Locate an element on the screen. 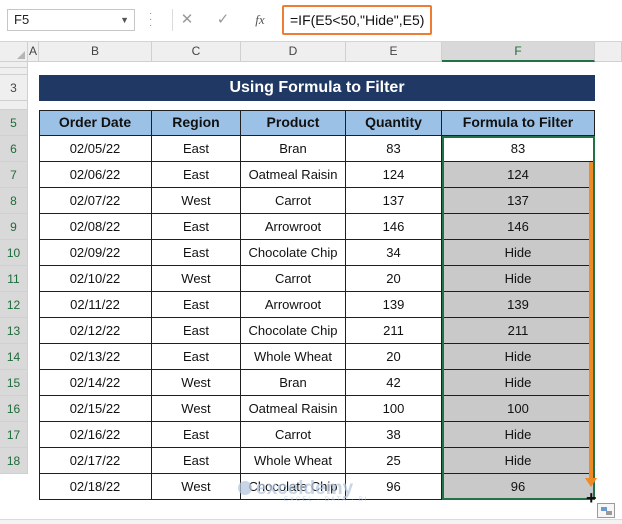 This screenshot has height=524, width=622. cell-formula-to-filter: 146 is located at coordinates (518, 227).